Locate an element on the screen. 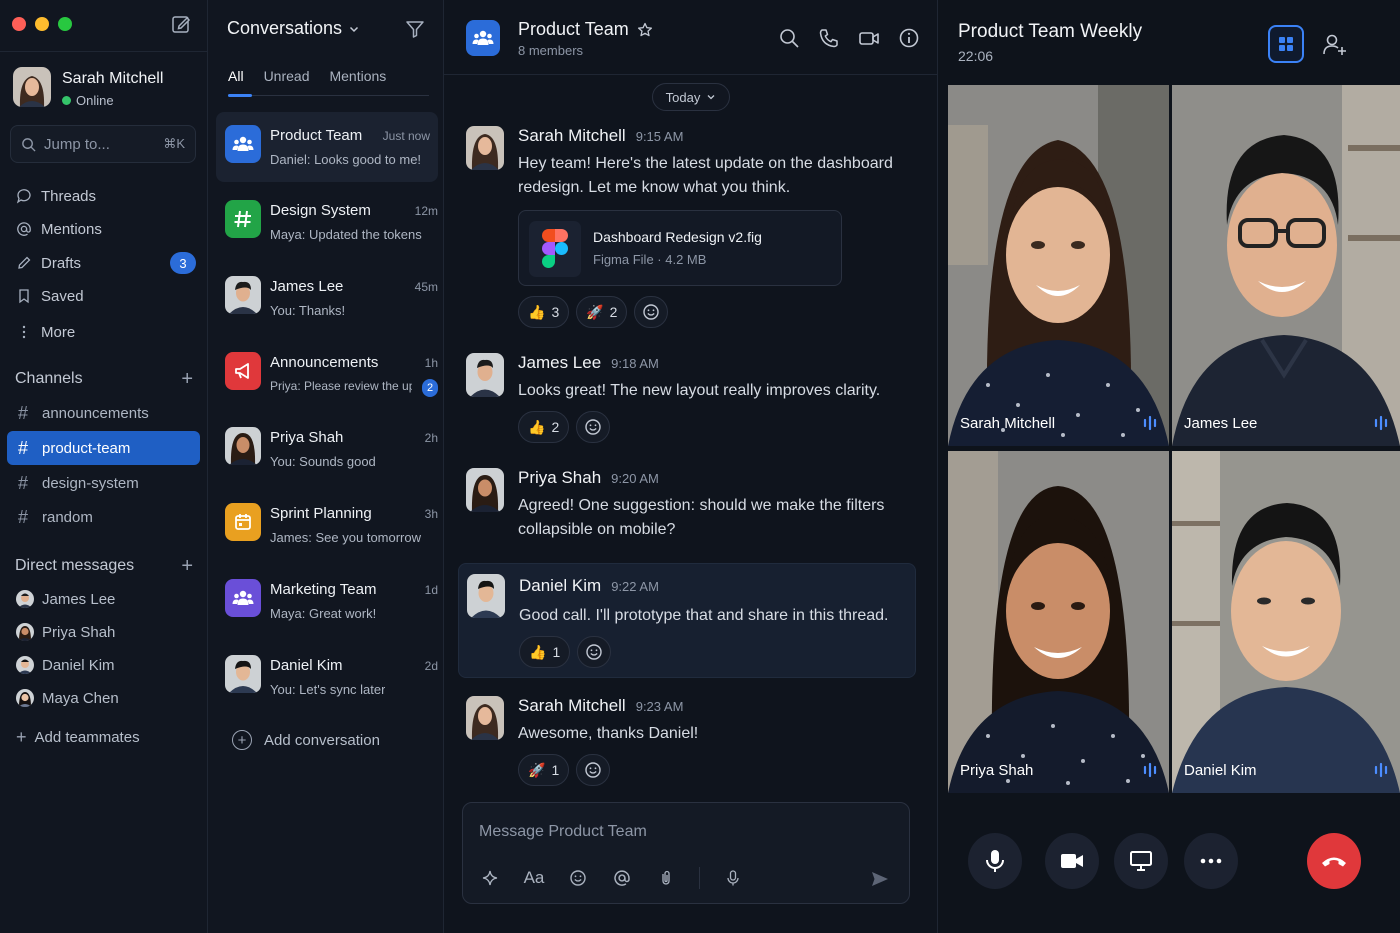 This screenshot has height=933, width=1400. search-icon is located at coordinates (789, 38).